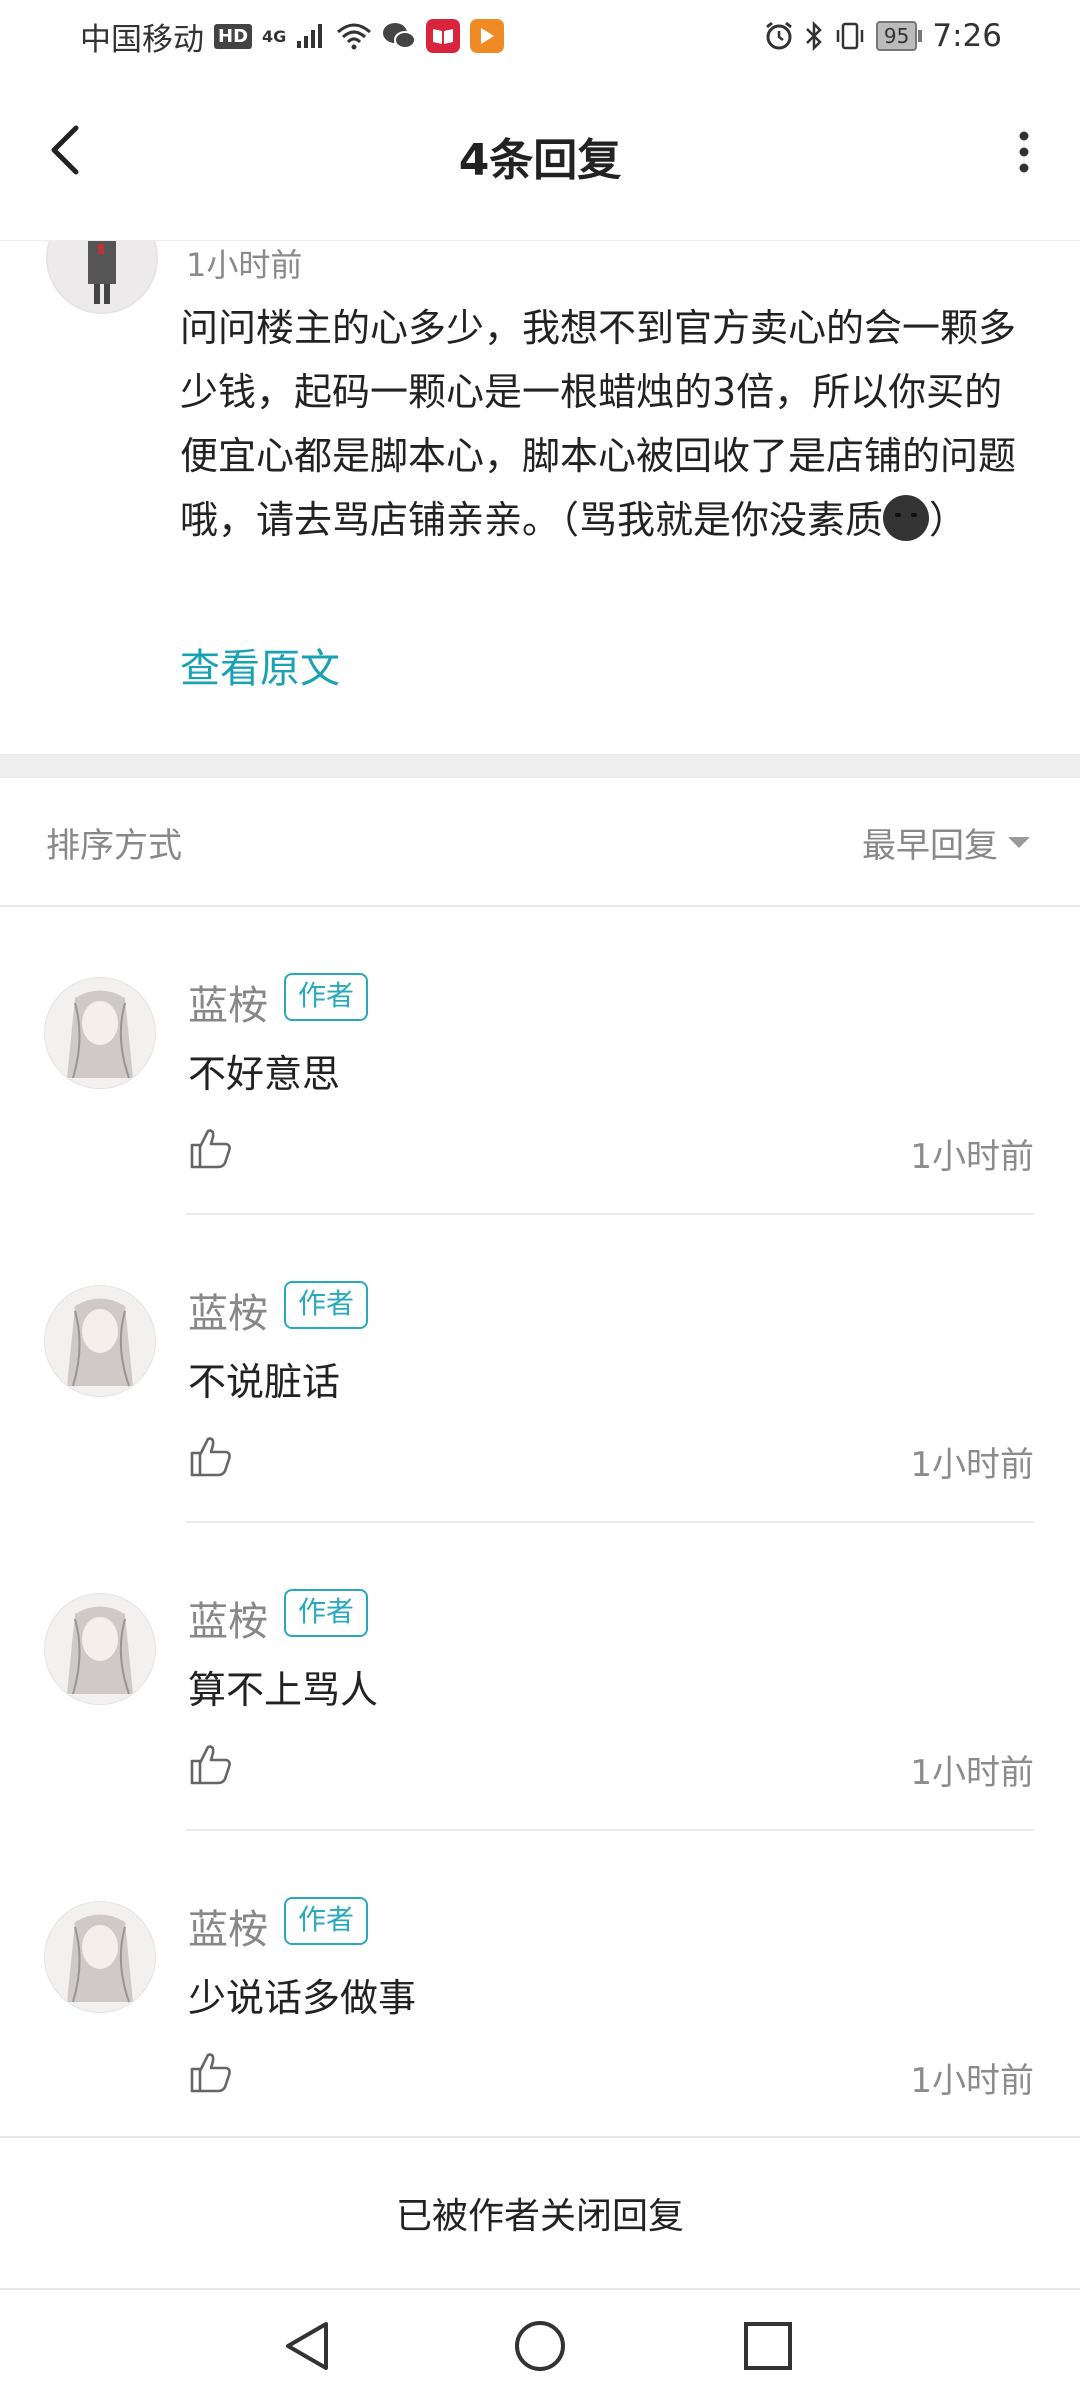 The width and height of the screenshot is (1080, 2400). What do you see at coordinates (142, 39) in the screenshot?
I see `carrier-name: 中国移动` at bounding box center [142, 39].